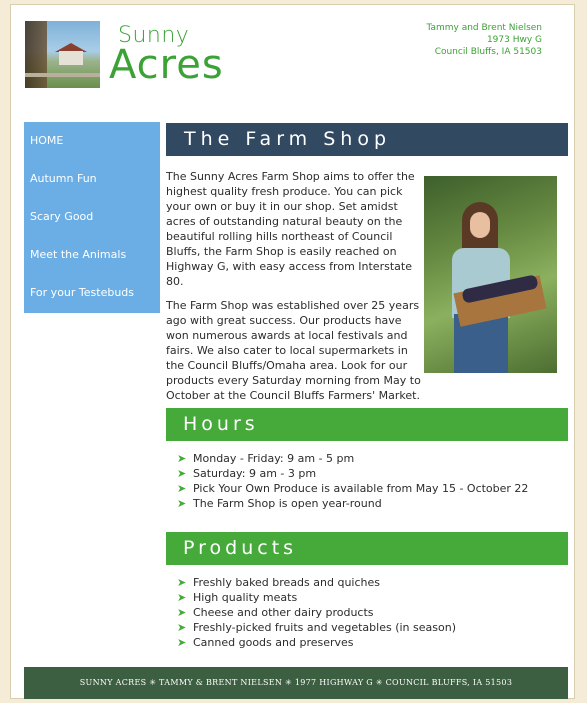  I want to click on farmer-photo, so click(490, 274).